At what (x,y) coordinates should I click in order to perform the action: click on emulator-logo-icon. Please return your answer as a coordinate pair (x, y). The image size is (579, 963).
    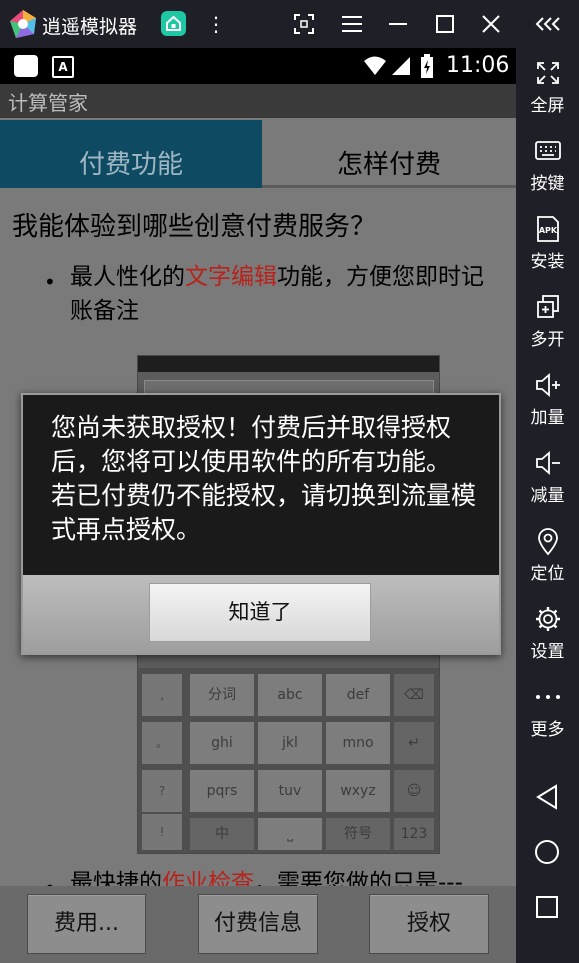
    Looking at the image, I should click on (23, 24).